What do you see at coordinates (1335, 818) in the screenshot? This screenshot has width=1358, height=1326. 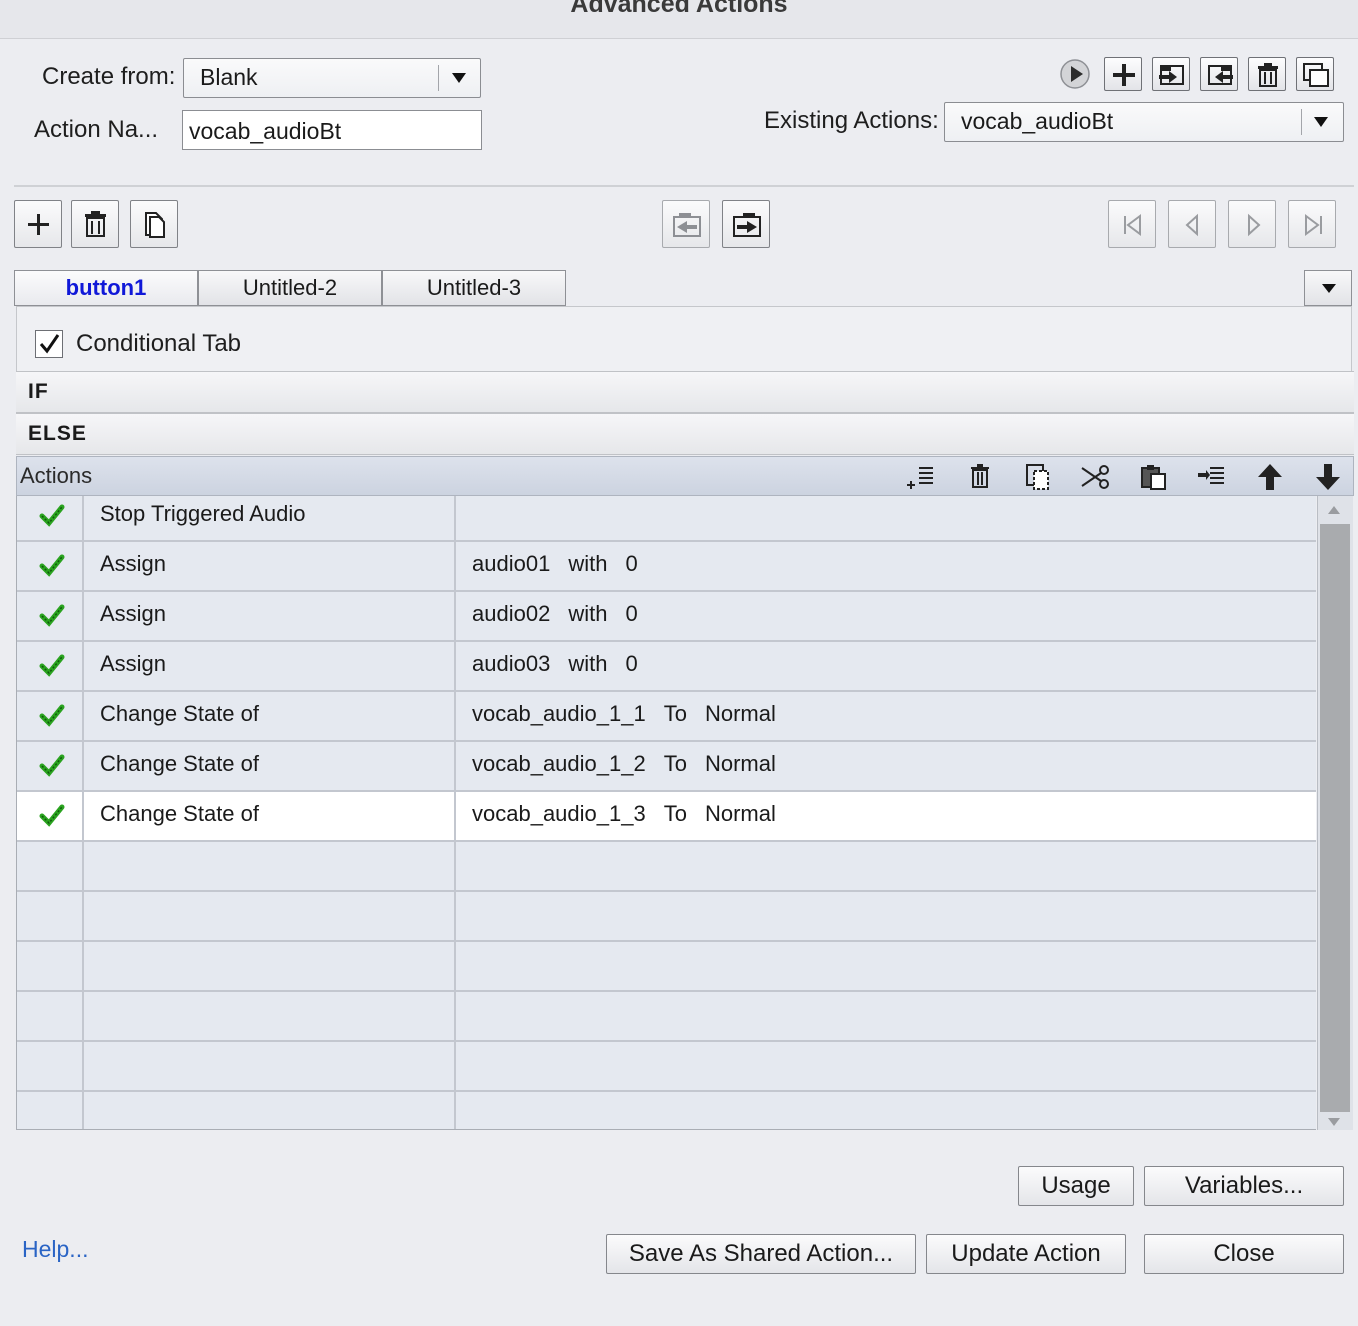 I see `scrollbar-thumb` at bounding box center [1335, 818].